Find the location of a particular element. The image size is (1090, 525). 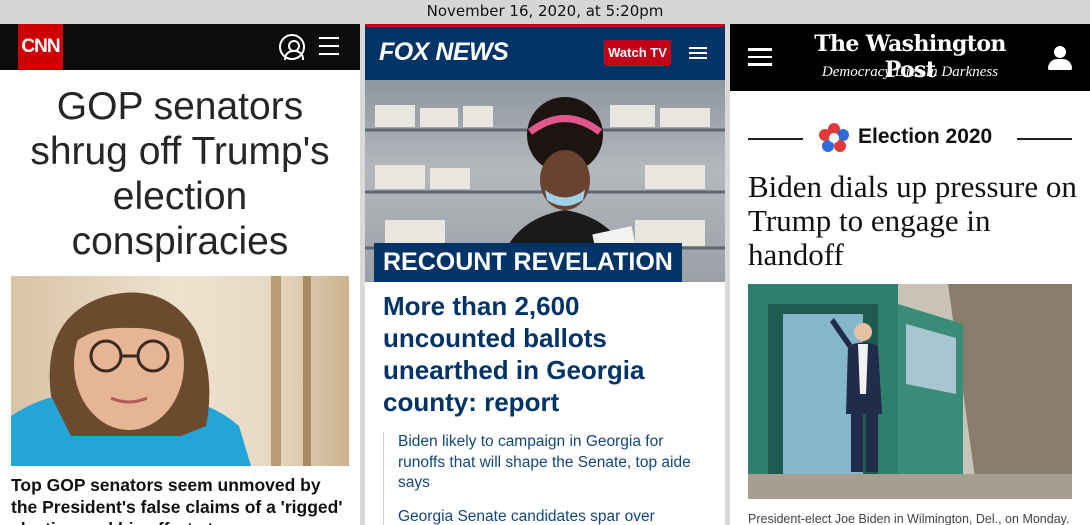

watch-tv-button: Watch TV is located at coordinates (637, 53).